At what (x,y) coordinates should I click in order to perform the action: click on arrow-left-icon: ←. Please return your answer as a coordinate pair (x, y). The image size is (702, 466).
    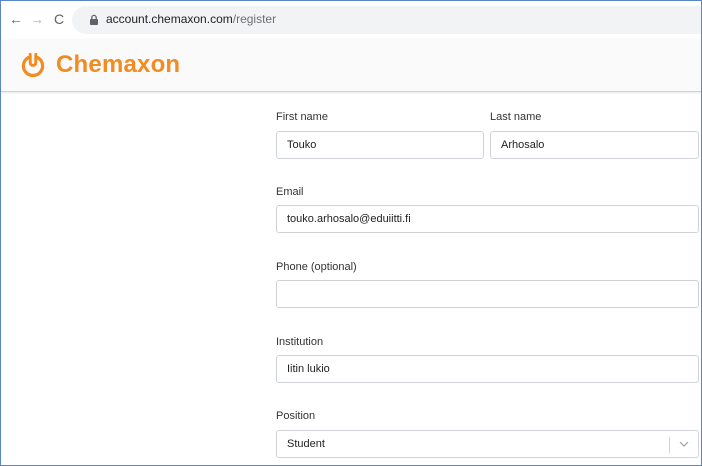
    Looking at the image, I should click on (16, 19).